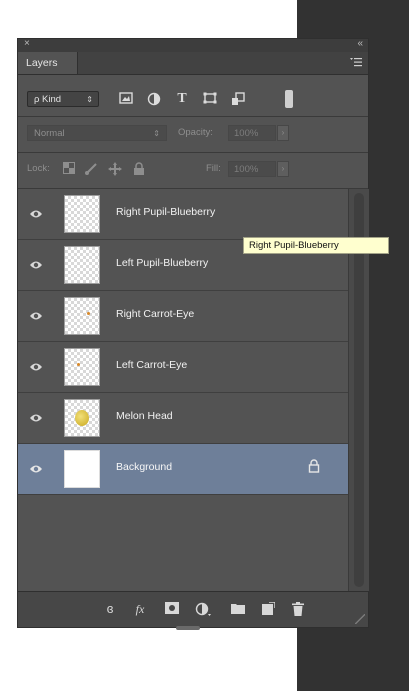  I want to click on layer-row: Left Carrot-Eye, so click(183, 367).